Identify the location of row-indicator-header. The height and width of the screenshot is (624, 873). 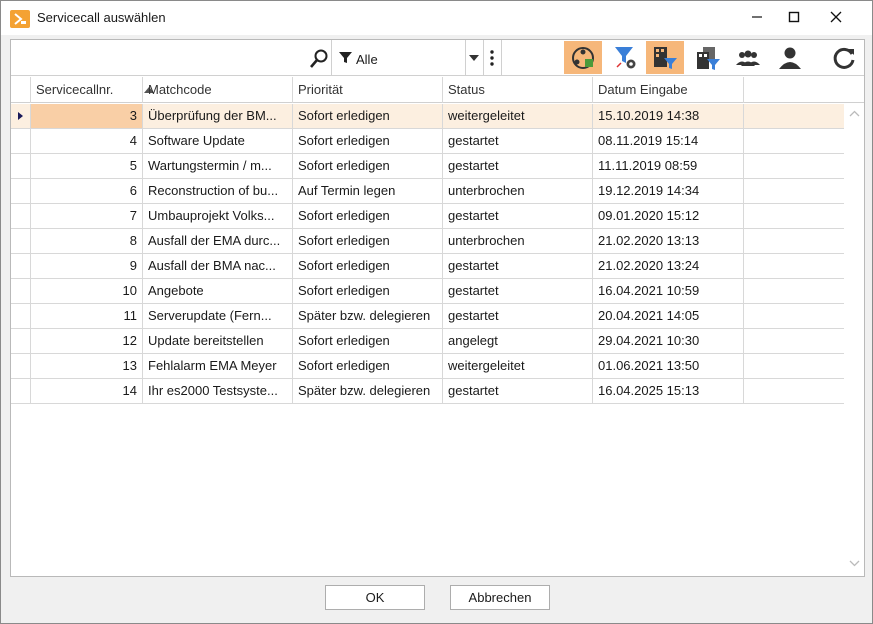
(21, 90).